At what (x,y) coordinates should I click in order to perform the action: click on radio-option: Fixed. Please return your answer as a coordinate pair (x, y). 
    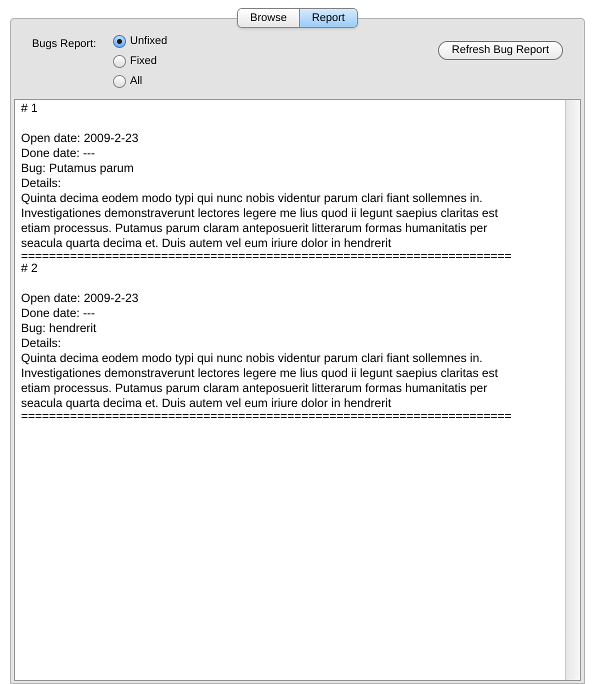
    Looking at the image, I should click on (140, 61).